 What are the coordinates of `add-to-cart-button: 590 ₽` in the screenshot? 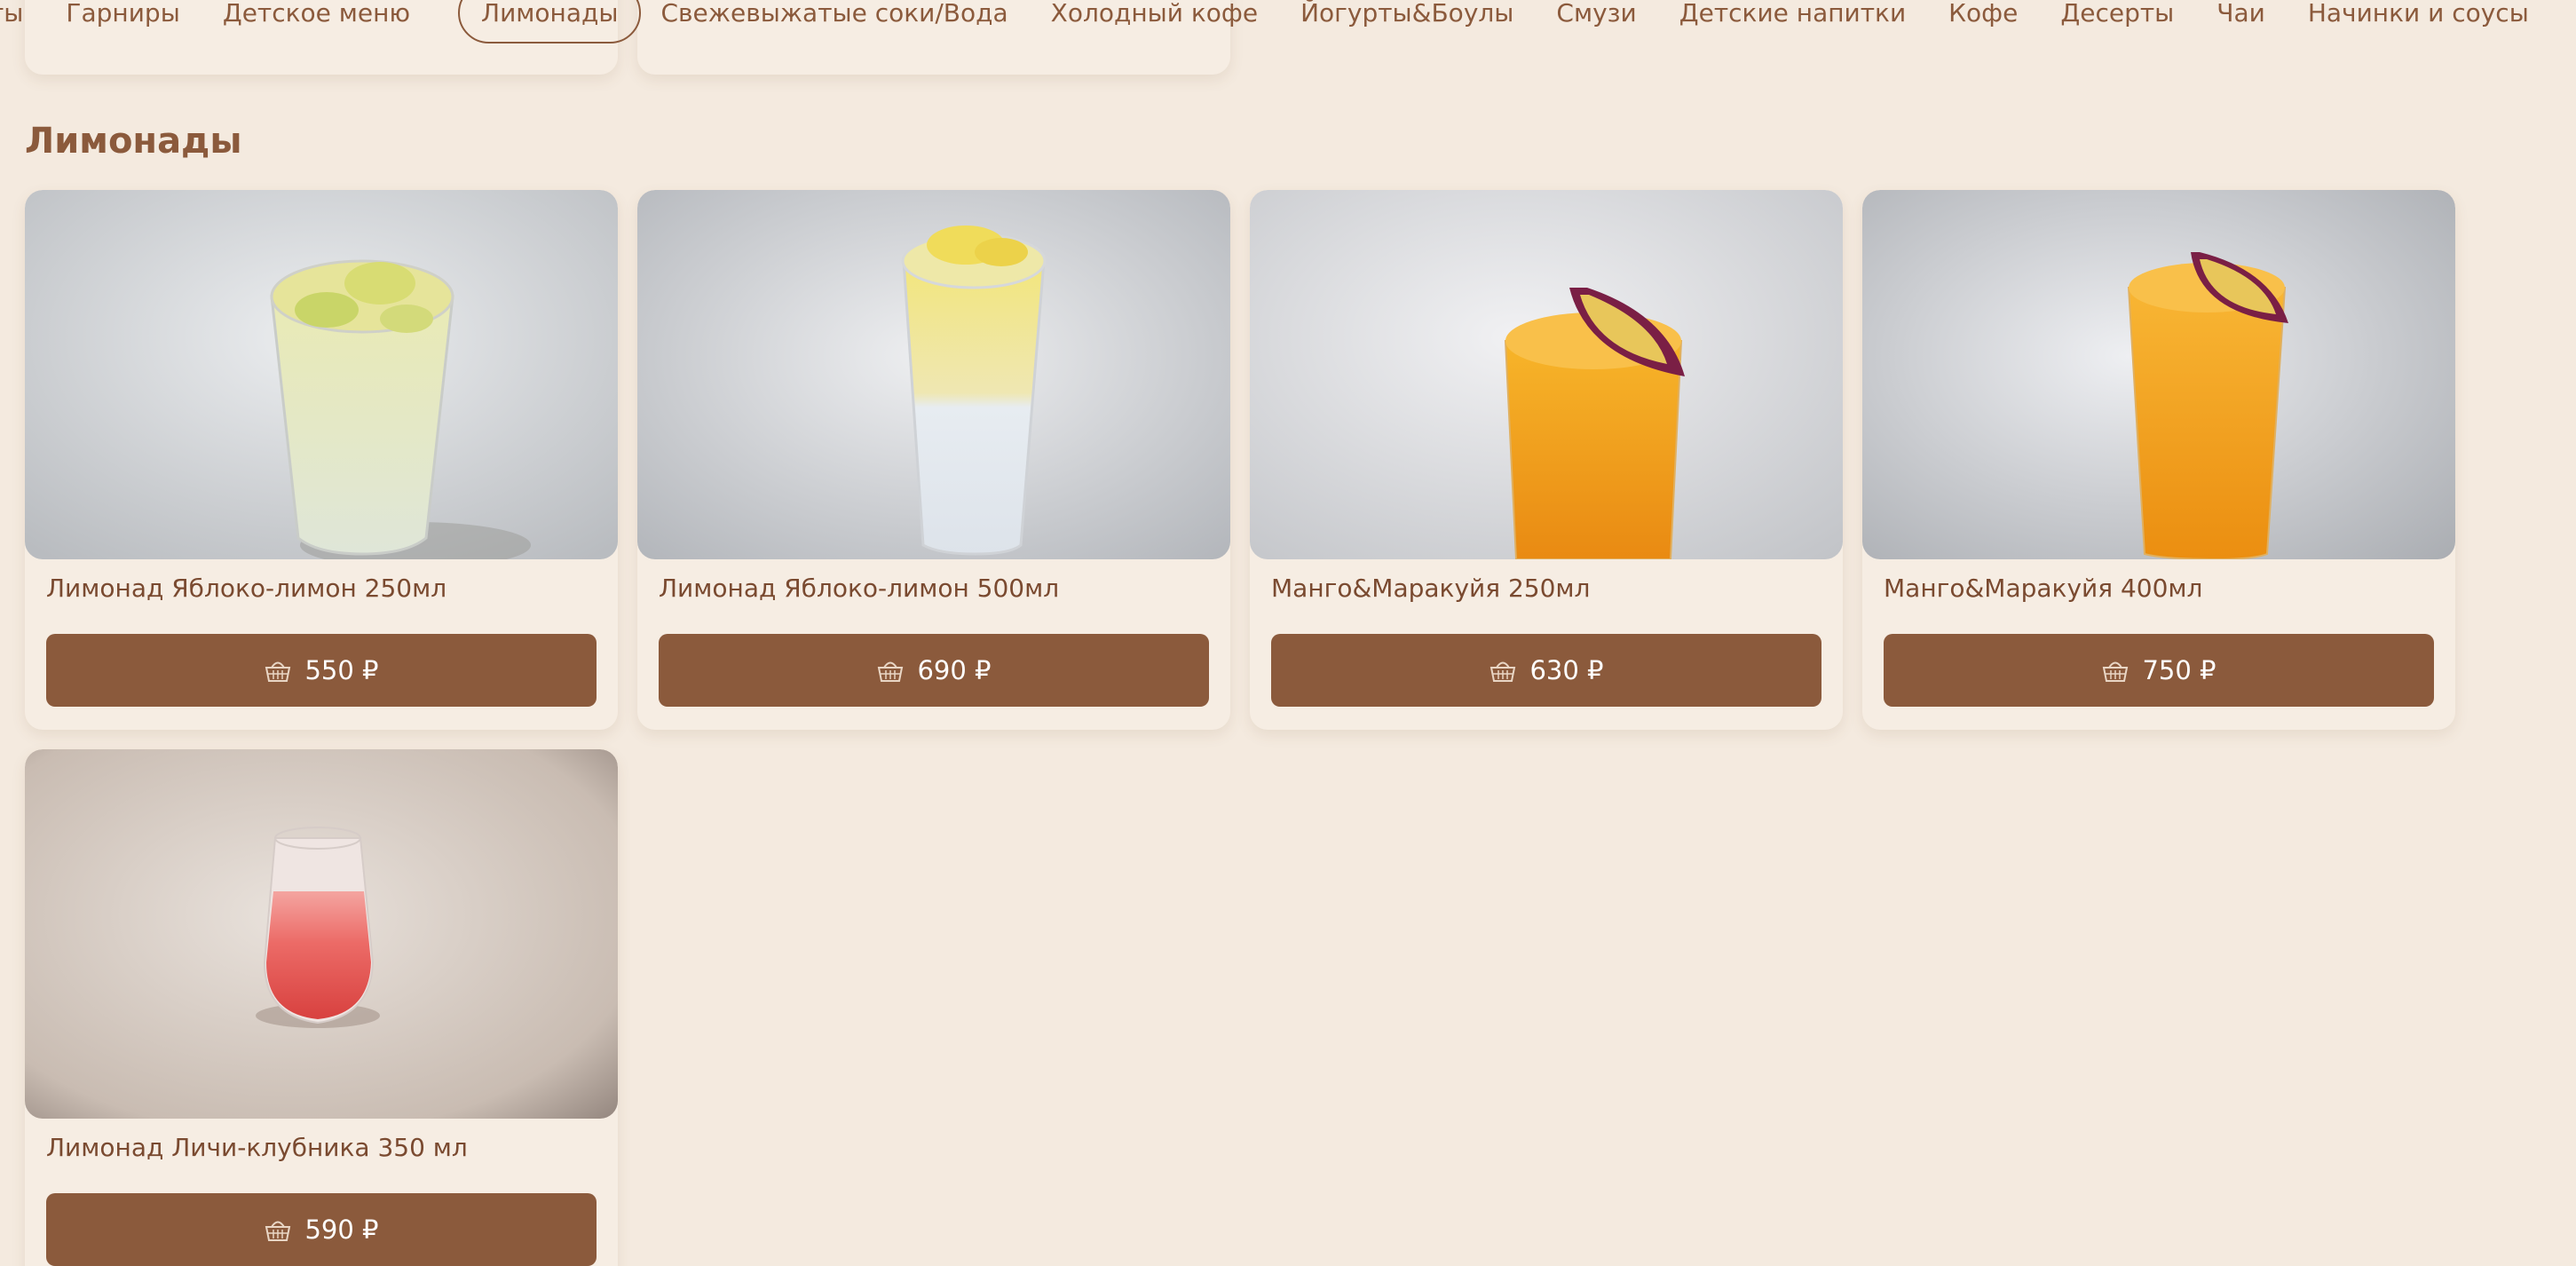 It's located at (321, 1229).